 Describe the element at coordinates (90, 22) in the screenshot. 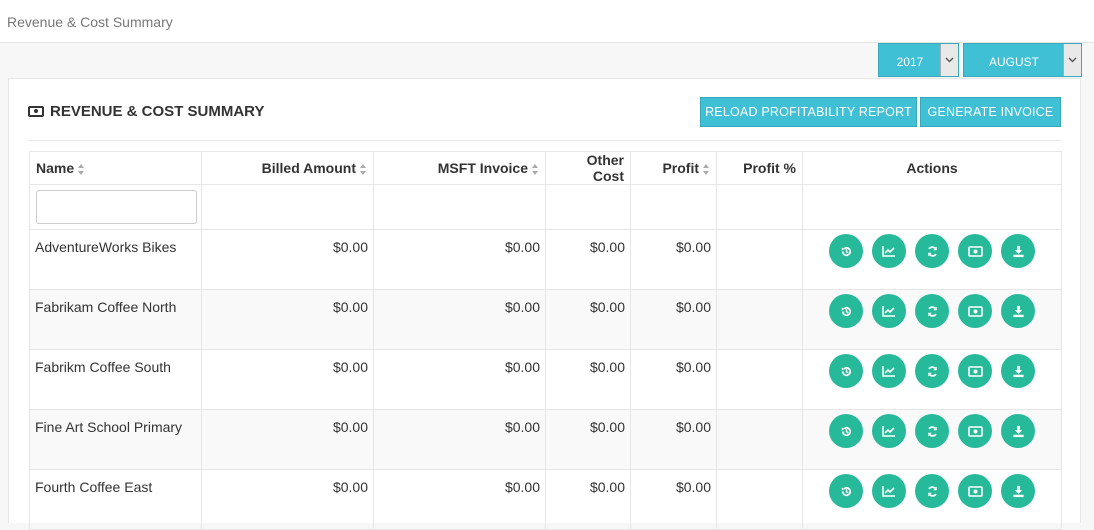

I see `breadcrumb: Revenue & Cost Summary` at that location.